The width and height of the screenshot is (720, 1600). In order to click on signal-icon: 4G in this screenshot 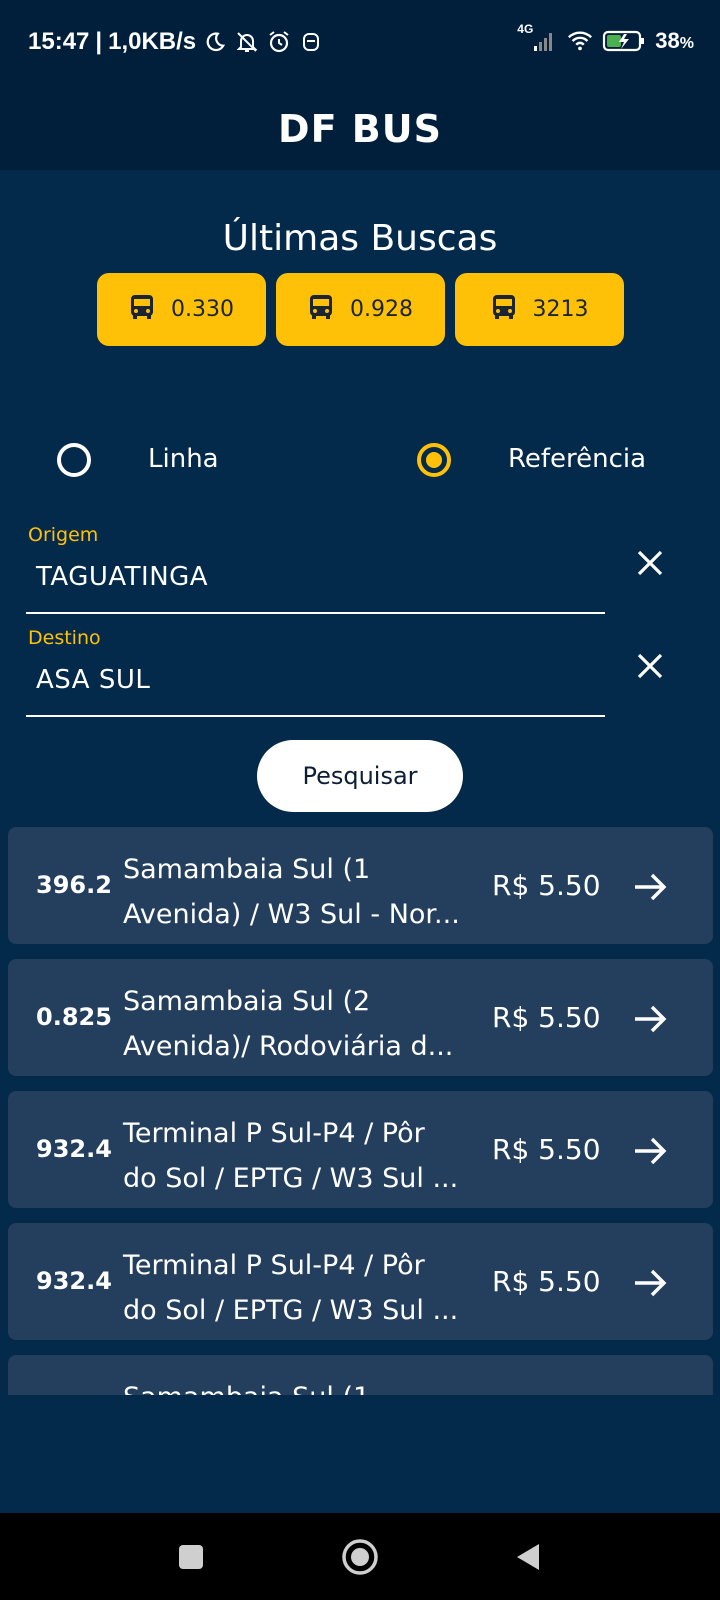, I will do `click(538, 38)`.